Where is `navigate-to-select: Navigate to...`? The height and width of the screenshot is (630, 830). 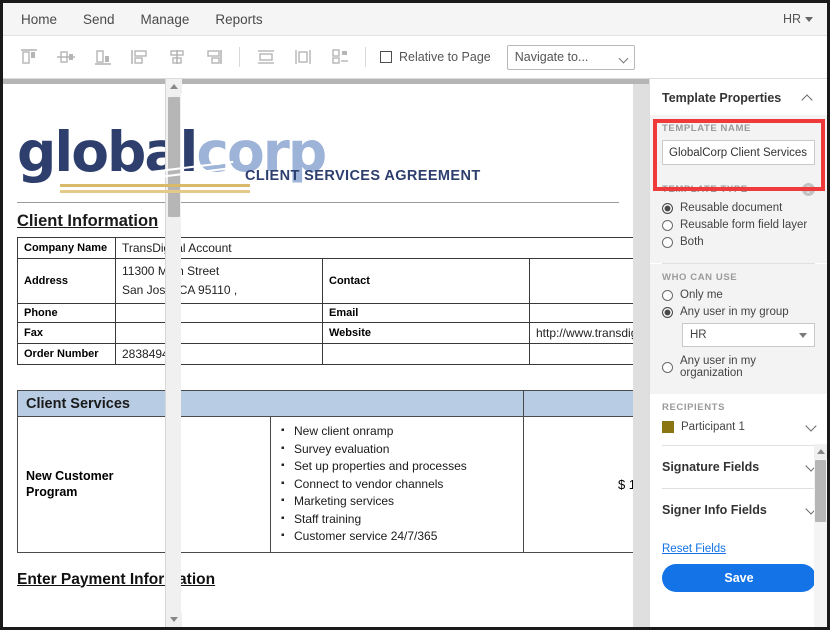
navigate-to-select: Navigate to... is located at coordinates (570, 57).